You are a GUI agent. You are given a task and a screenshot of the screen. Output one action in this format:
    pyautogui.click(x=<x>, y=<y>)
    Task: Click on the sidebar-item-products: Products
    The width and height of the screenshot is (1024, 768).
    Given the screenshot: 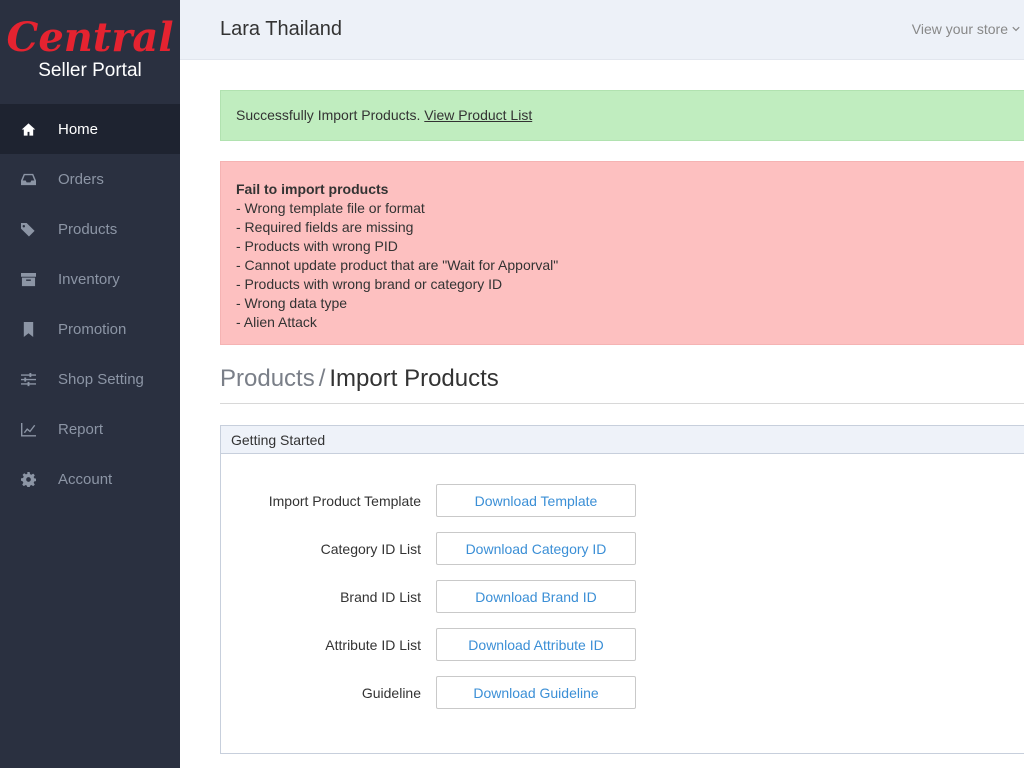 What is the action you would take?
    pyautogui.click(x=90, y=229)
    